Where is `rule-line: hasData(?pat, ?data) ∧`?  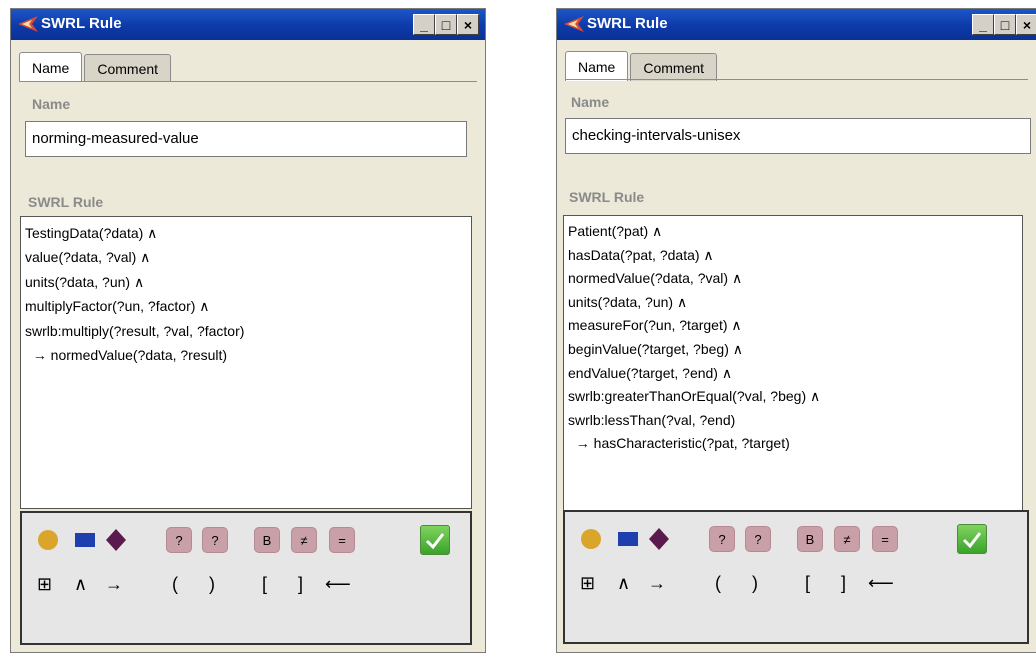
rule-line: hasData(?pat, ?data) ∧ is located at coordinates (641, 254).